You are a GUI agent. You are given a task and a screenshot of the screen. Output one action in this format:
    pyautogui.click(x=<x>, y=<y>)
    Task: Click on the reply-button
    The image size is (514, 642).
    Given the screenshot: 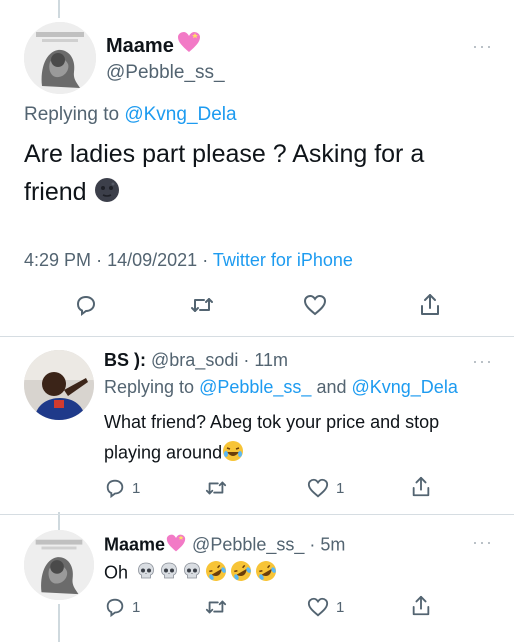 What is the action you would take?
    pyautogui.click(x=86, y=305)
    